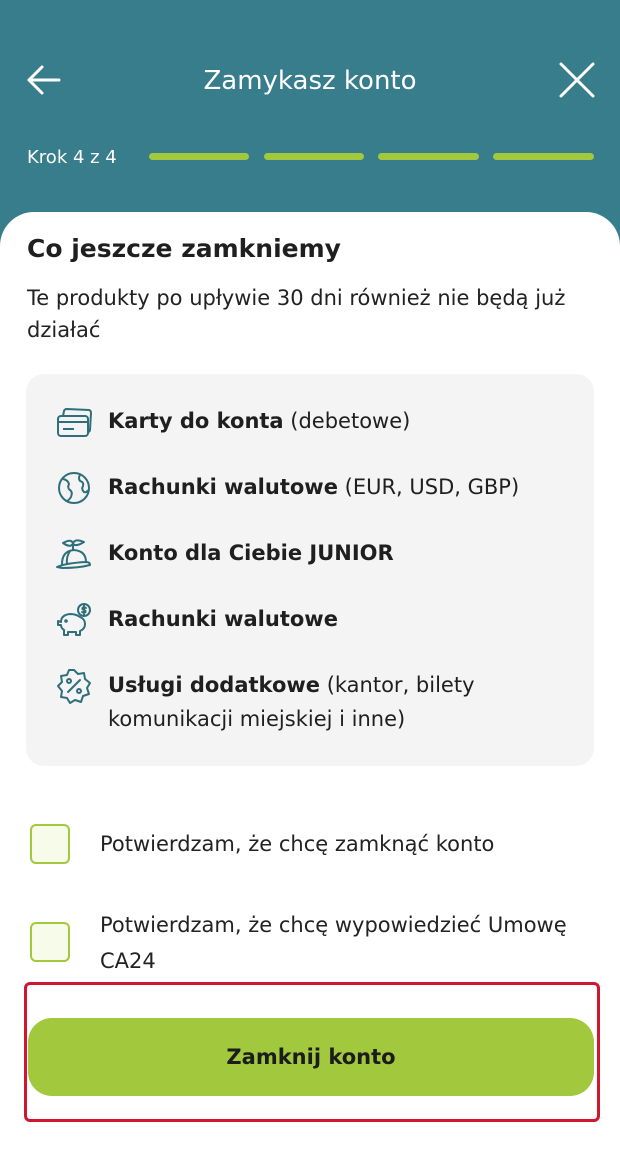 This screenshot has width=620, height=1168. I want to click on propeller-cap-icon, so click(73, 554).